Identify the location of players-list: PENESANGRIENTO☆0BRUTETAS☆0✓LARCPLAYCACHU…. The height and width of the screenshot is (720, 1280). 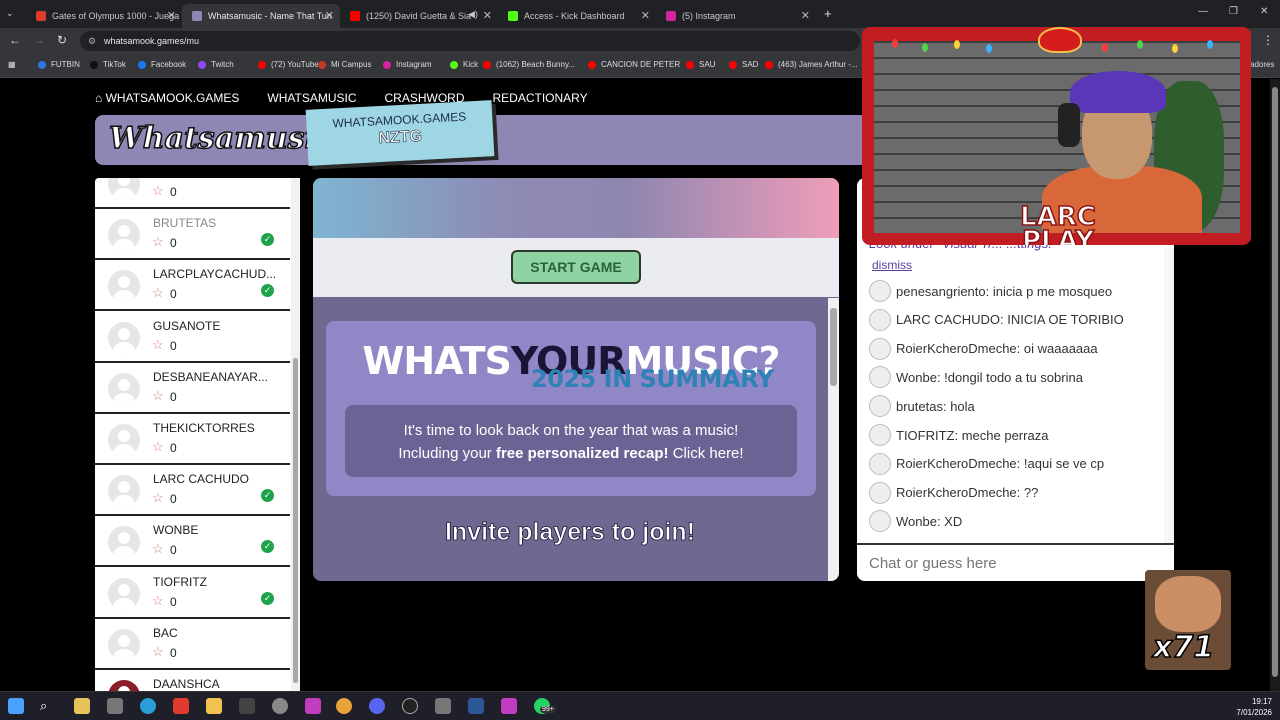
(197, 434).